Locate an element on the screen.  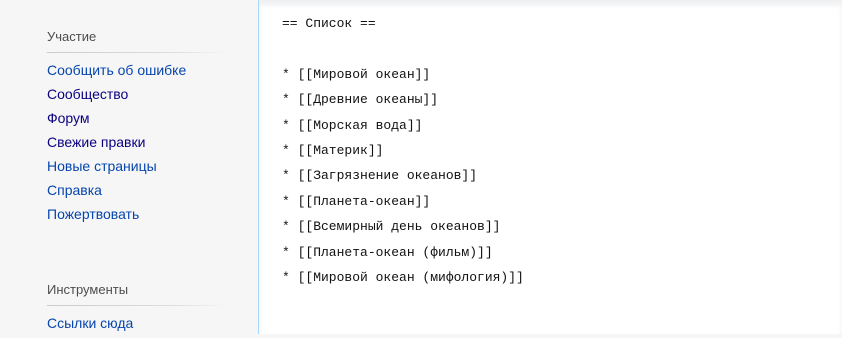
sidebar-link-recent-changes: Свежие правки is located at coordinates (96, 142).